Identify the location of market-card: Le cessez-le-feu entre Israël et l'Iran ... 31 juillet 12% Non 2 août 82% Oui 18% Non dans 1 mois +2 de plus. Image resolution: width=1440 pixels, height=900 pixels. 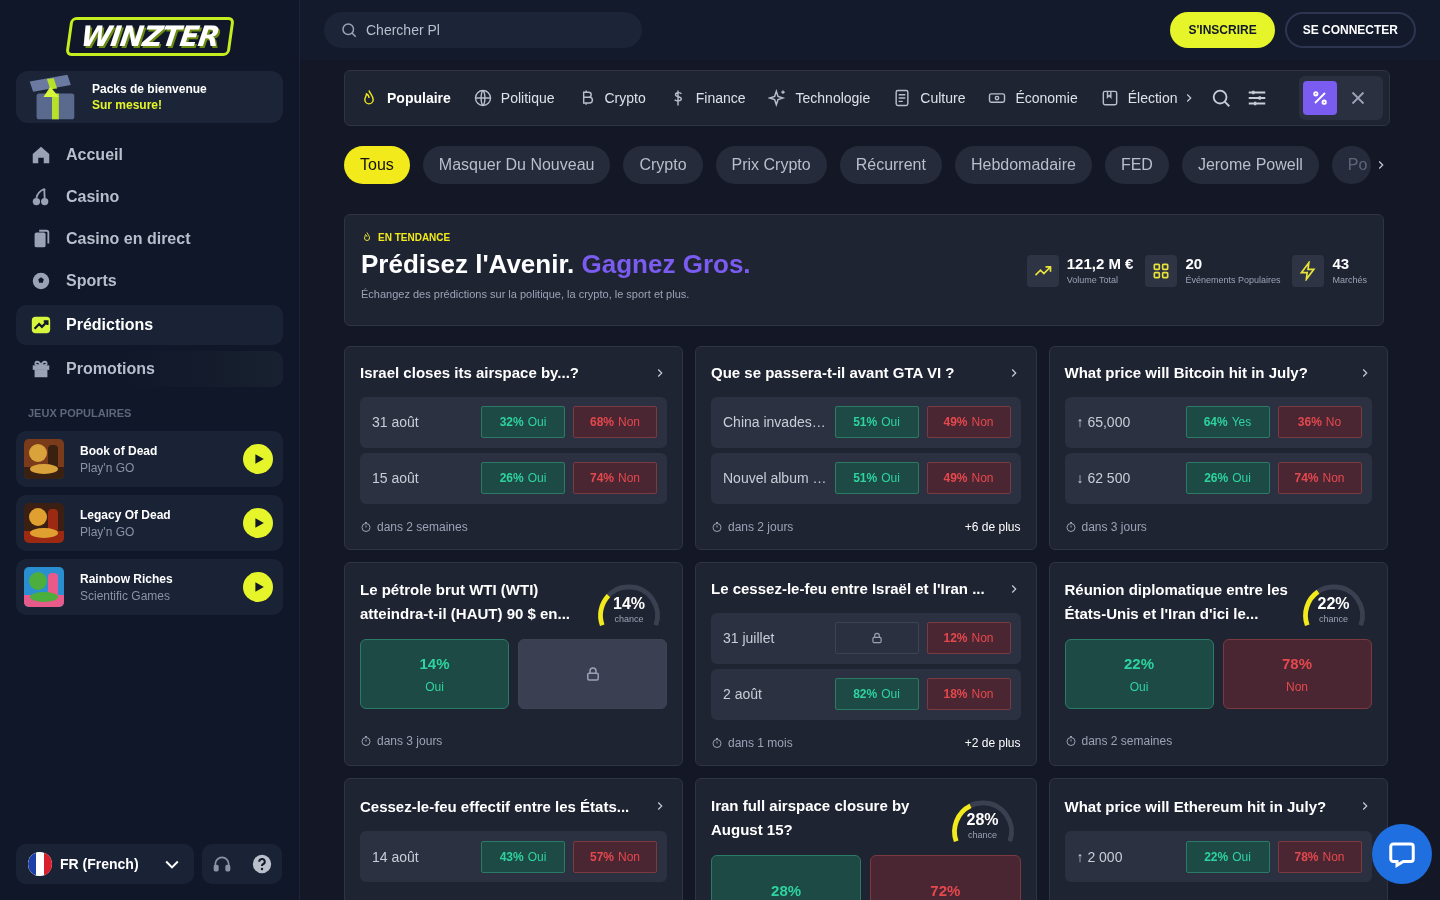
(866, 664).